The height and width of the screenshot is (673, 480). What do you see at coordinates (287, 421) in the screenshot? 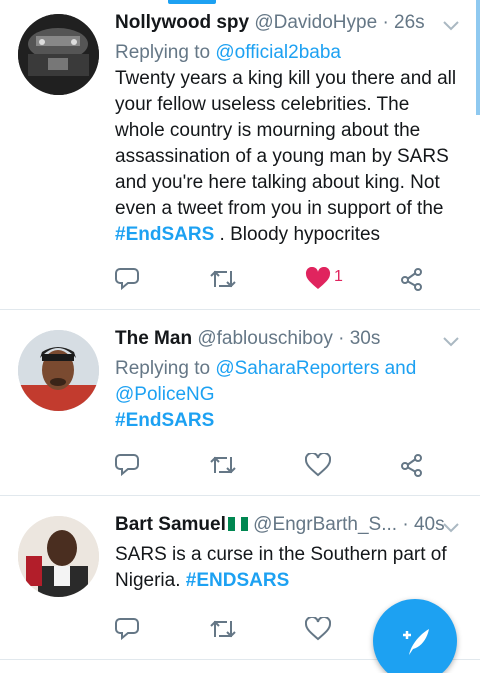
I see `tweet-text: #EndSARS` at bounding box center [287, 421].